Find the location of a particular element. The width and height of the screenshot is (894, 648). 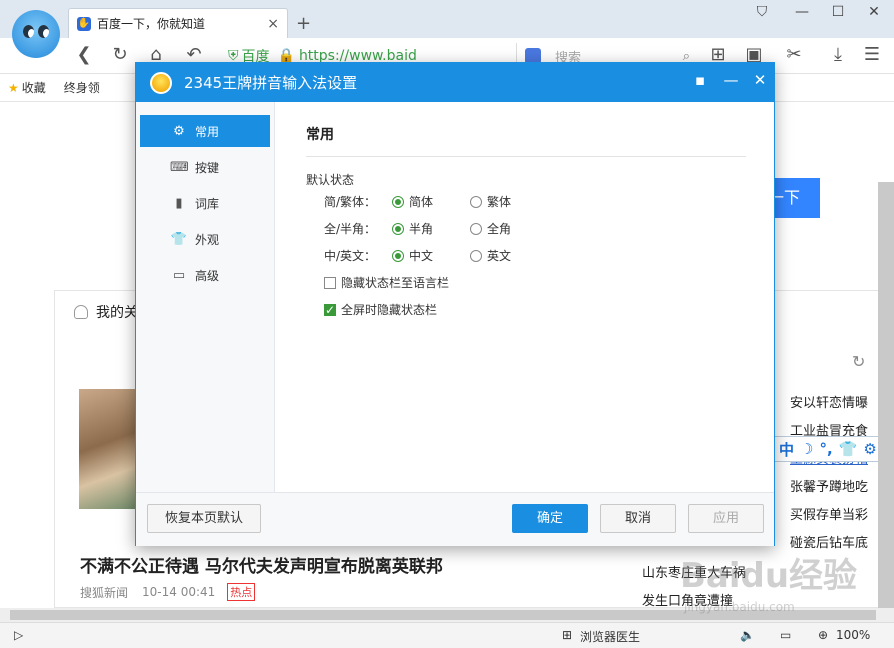

browser-tab: ✋ 百度一下，你就知道 × is located at coordinates (178, 23).